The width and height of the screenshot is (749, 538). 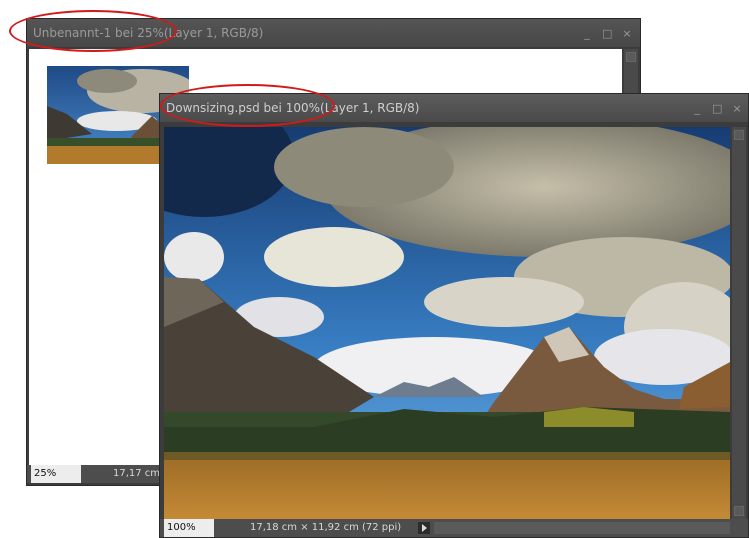 What do you see at coordinates (424, 528) in the screenshot?
I see `status-menu-arrow-icon` at bounding box center [424, 528].